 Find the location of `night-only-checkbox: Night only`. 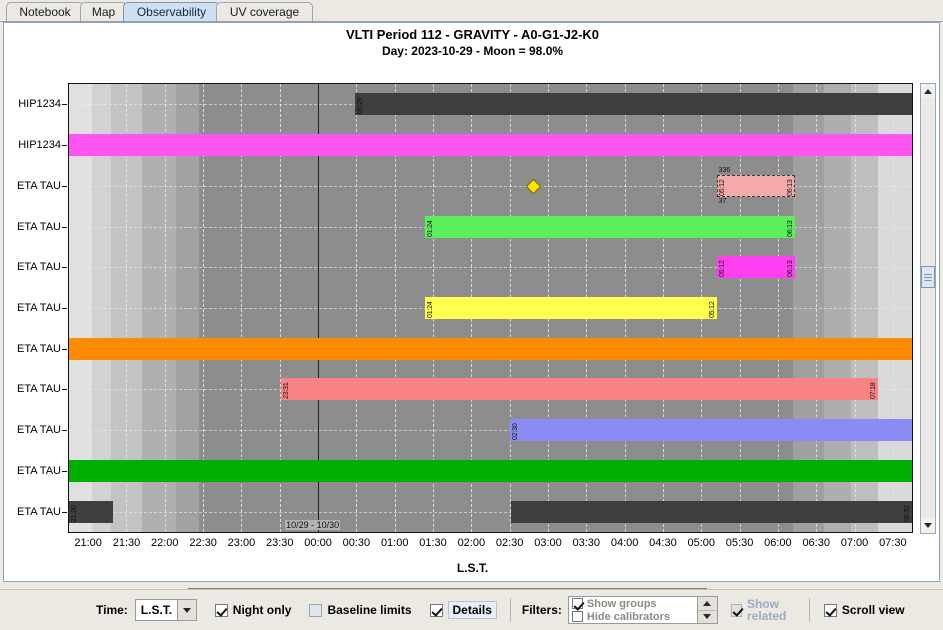

night-only-checkbox: Night only is located at coordinates (252, 610).